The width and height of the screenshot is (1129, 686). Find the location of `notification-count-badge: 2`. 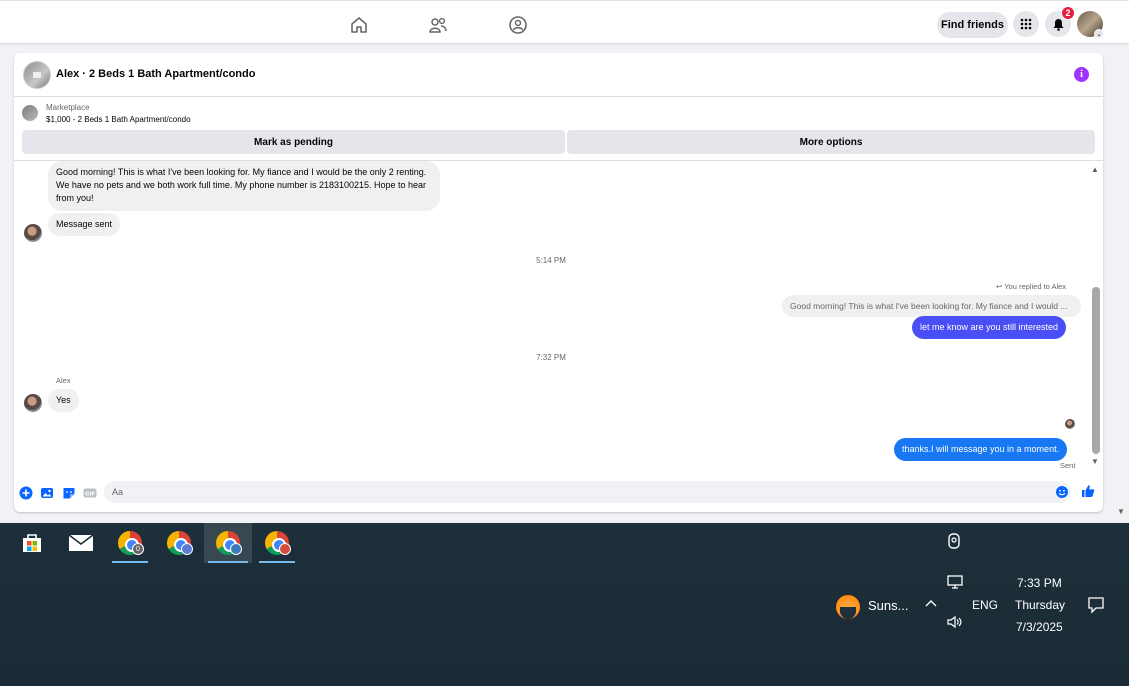

notification-count-badge: 2 is located at coordinates (1068, 13).